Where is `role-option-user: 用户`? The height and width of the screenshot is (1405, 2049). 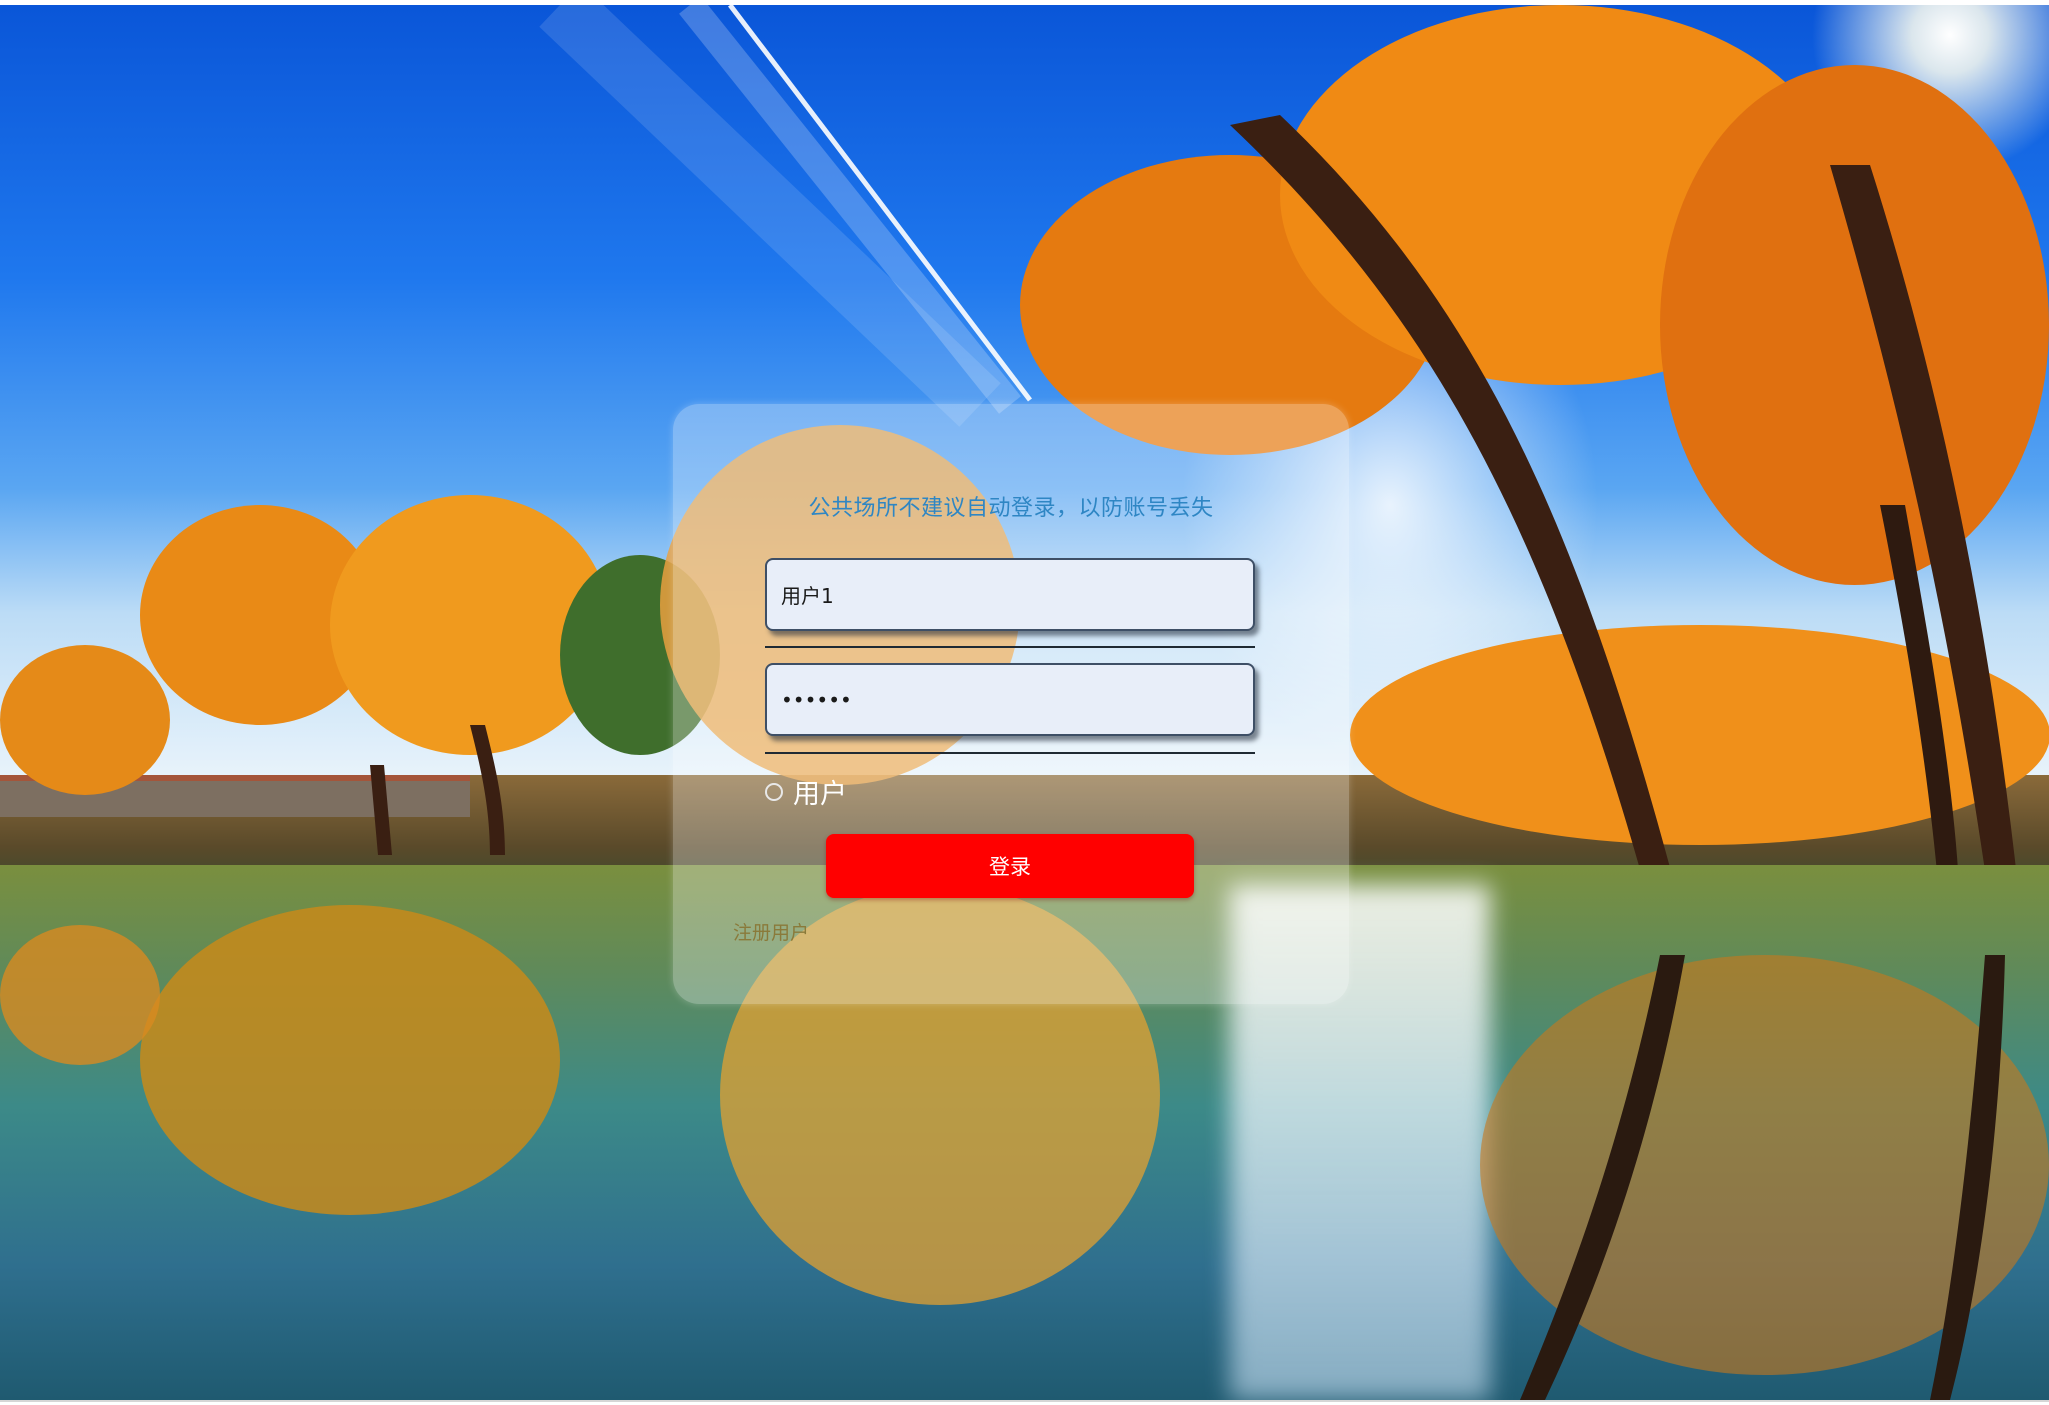
role-option-user: 用户 is located at coordinates (806, 791).